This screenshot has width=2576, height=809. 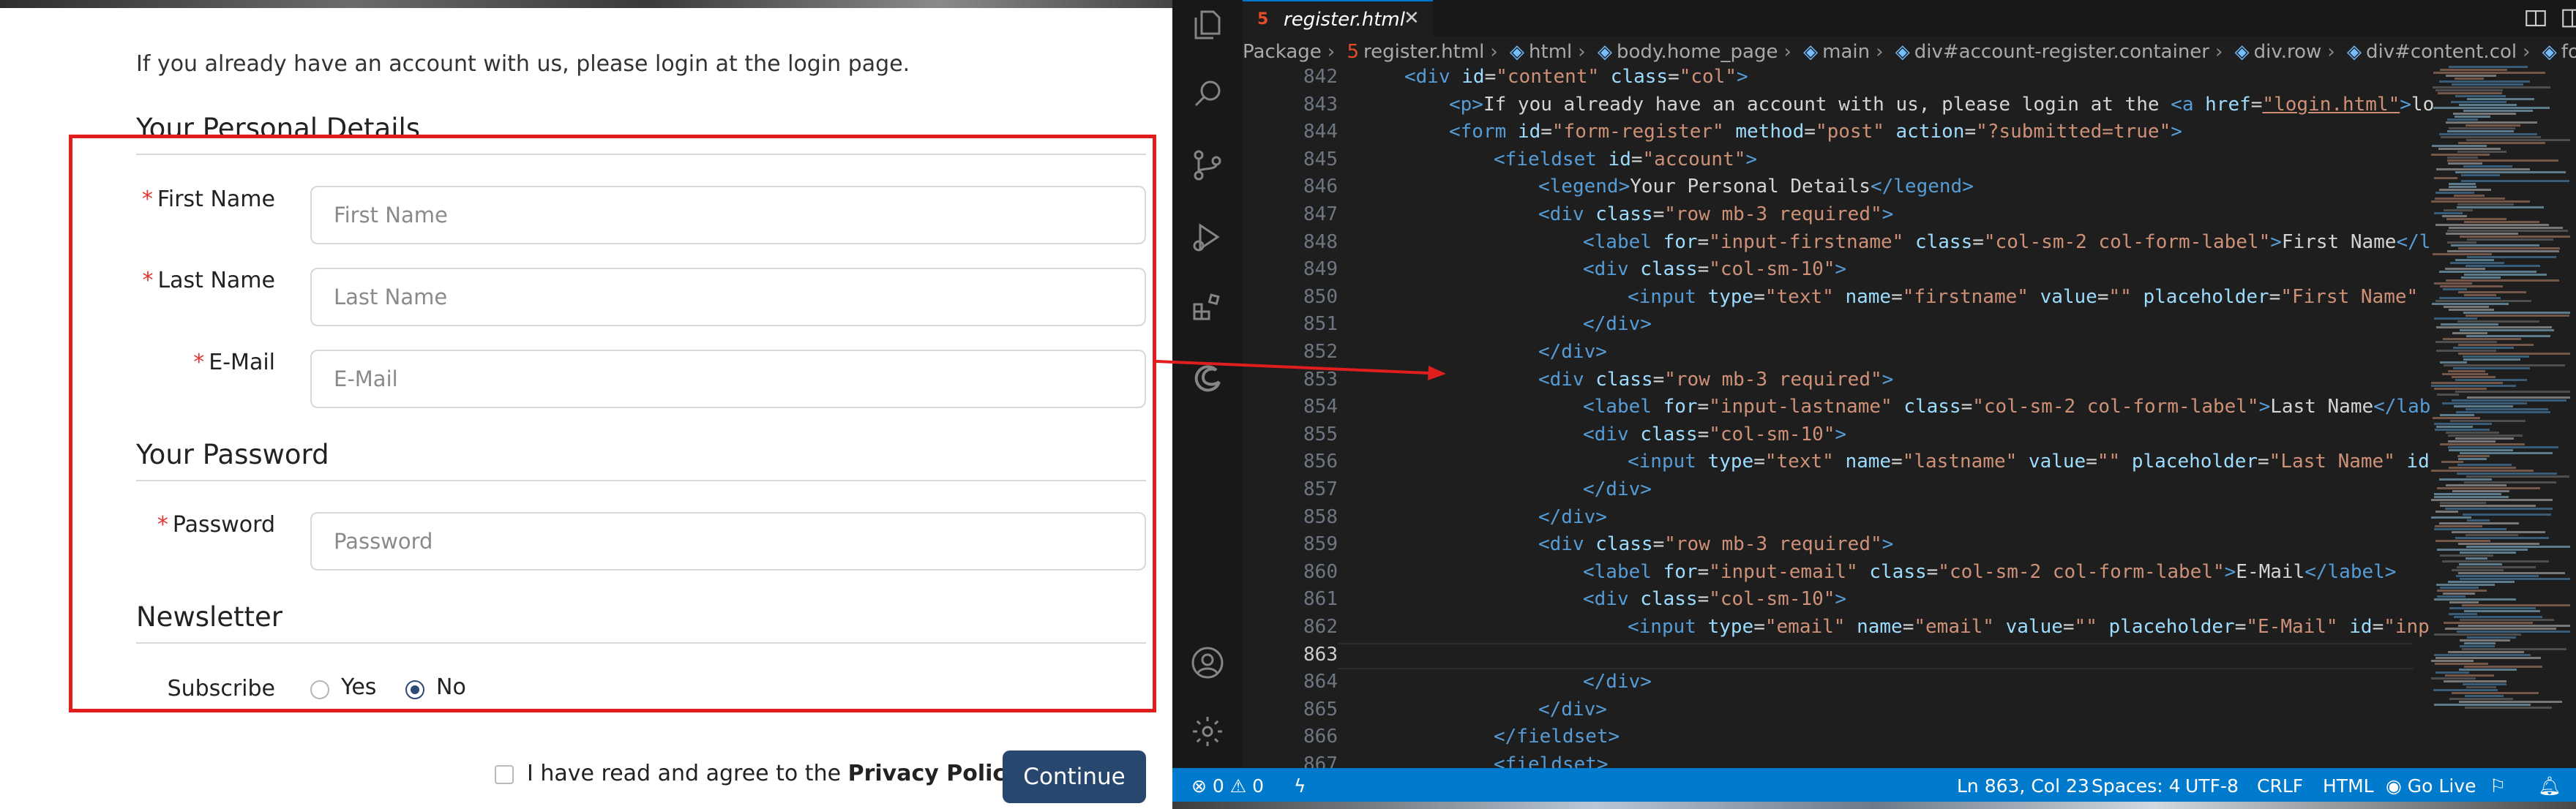 What do you see at coordinates (1353, 52) in the screenshot?
I see `html5-icon: 5` at bounding box center [1353, 52].